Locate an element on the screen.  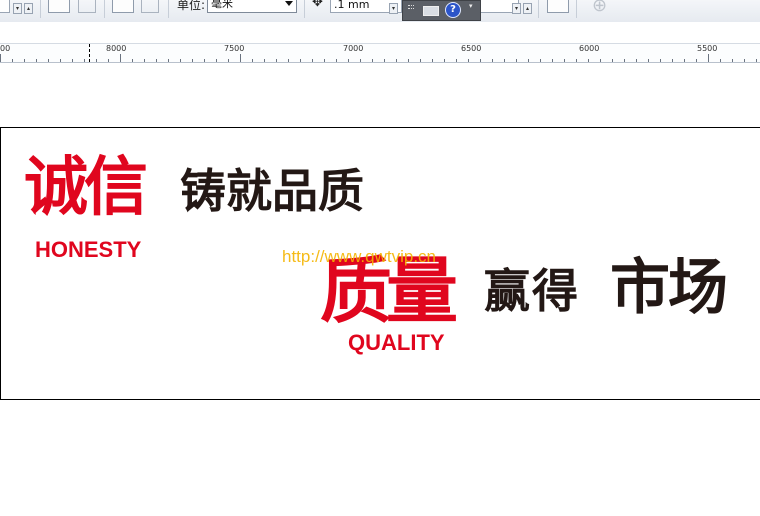
menu-arrow-icon: ▾ is located at coordinates (471, 6).